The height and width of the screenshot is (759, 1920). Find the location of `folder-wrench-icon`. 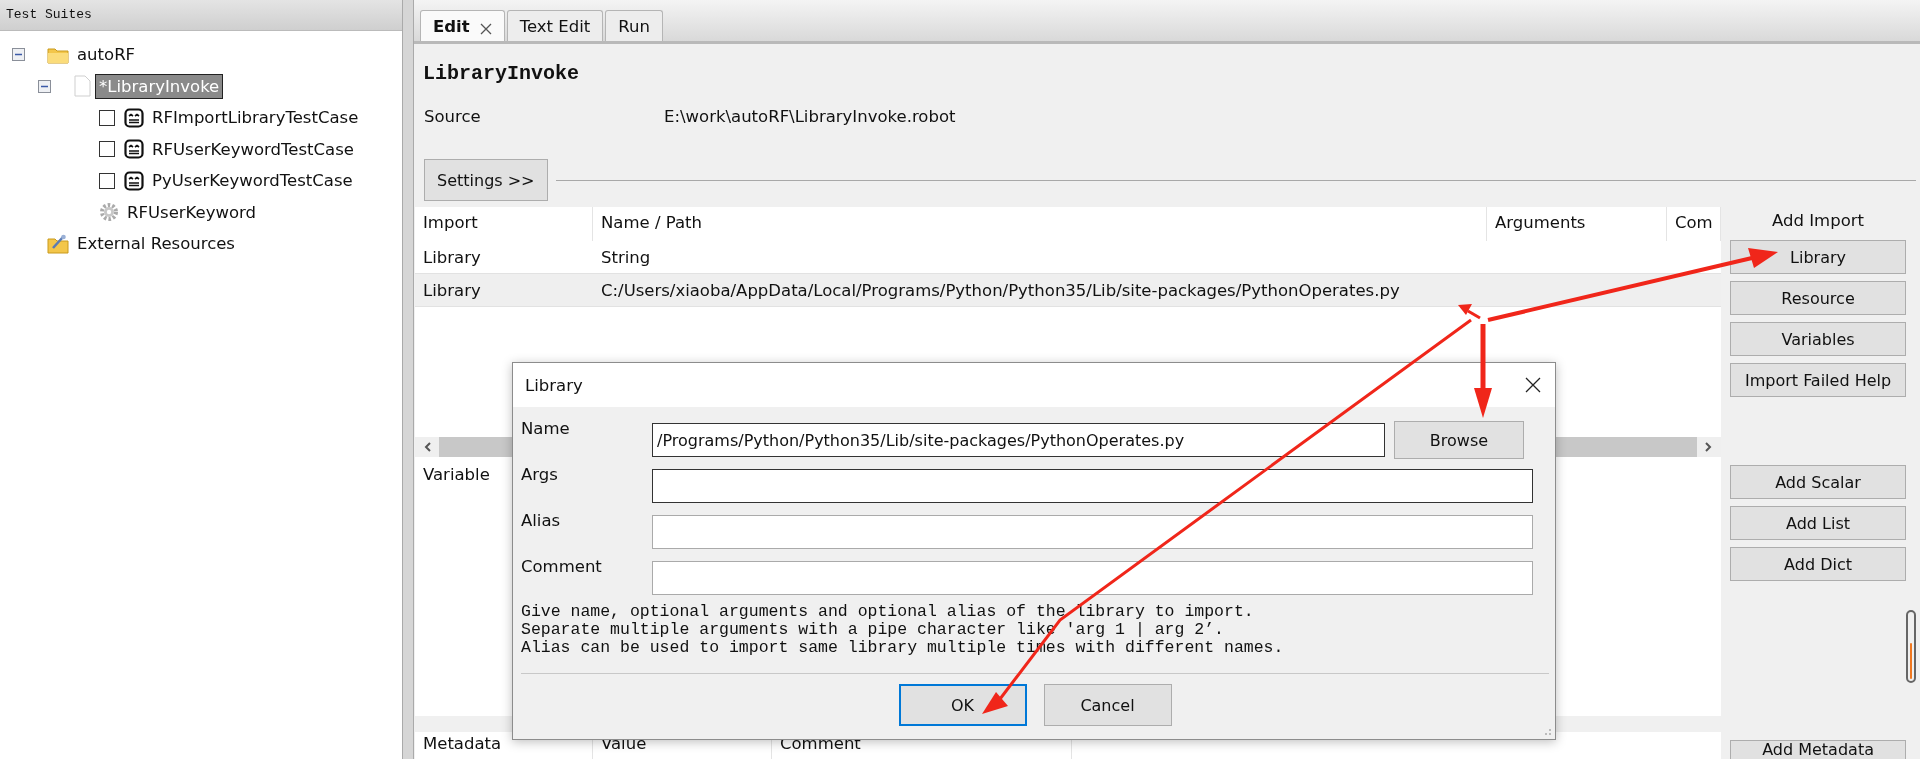

folder-wrench-icon is located at coordinates (58, 243).